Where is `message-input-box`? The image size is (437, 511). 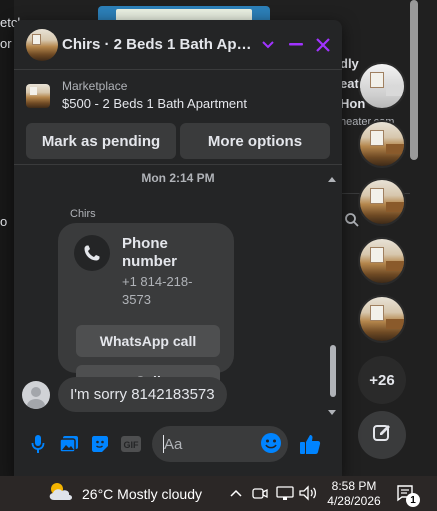 message-input-box is located at coordinates (220, 444).